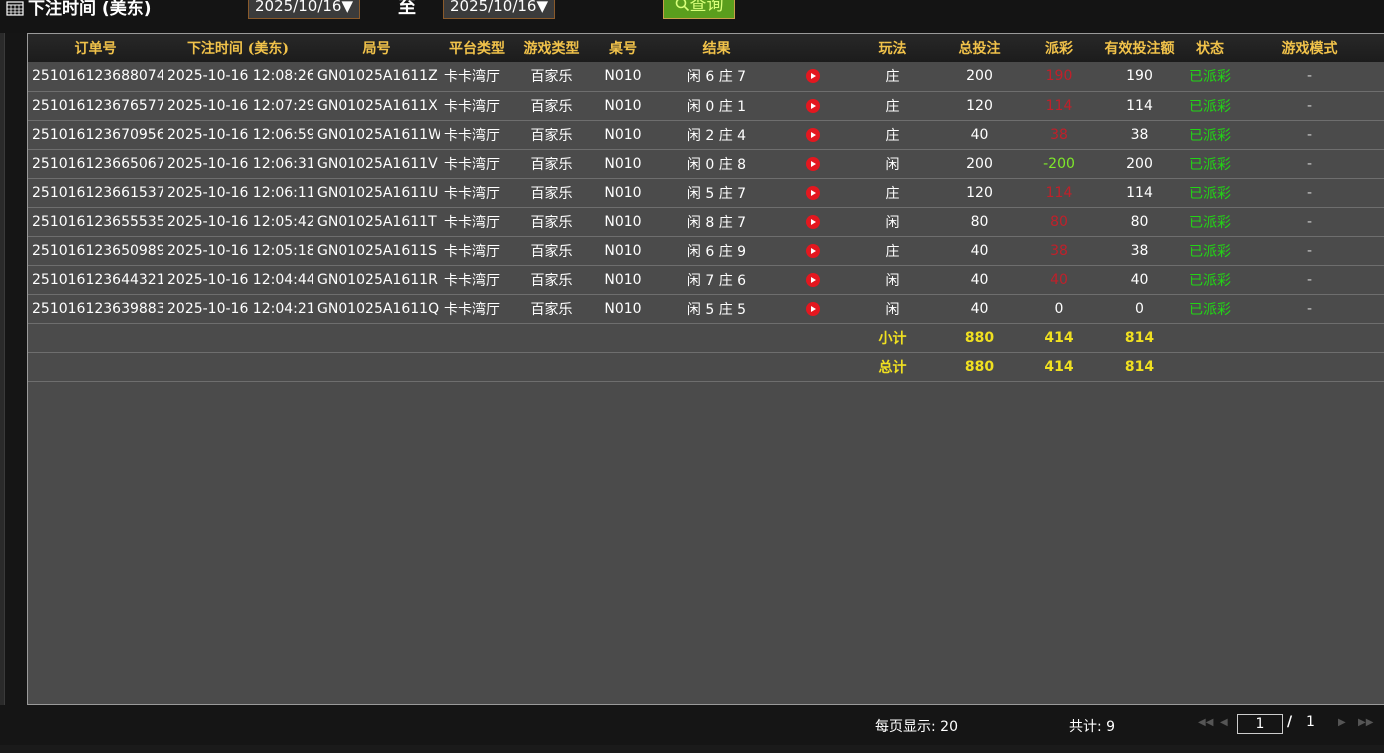  What do you see at coordinates (95, 164) in the screenshot?
I see `order-number: 251016123665067` at bounding box center [95, 164].